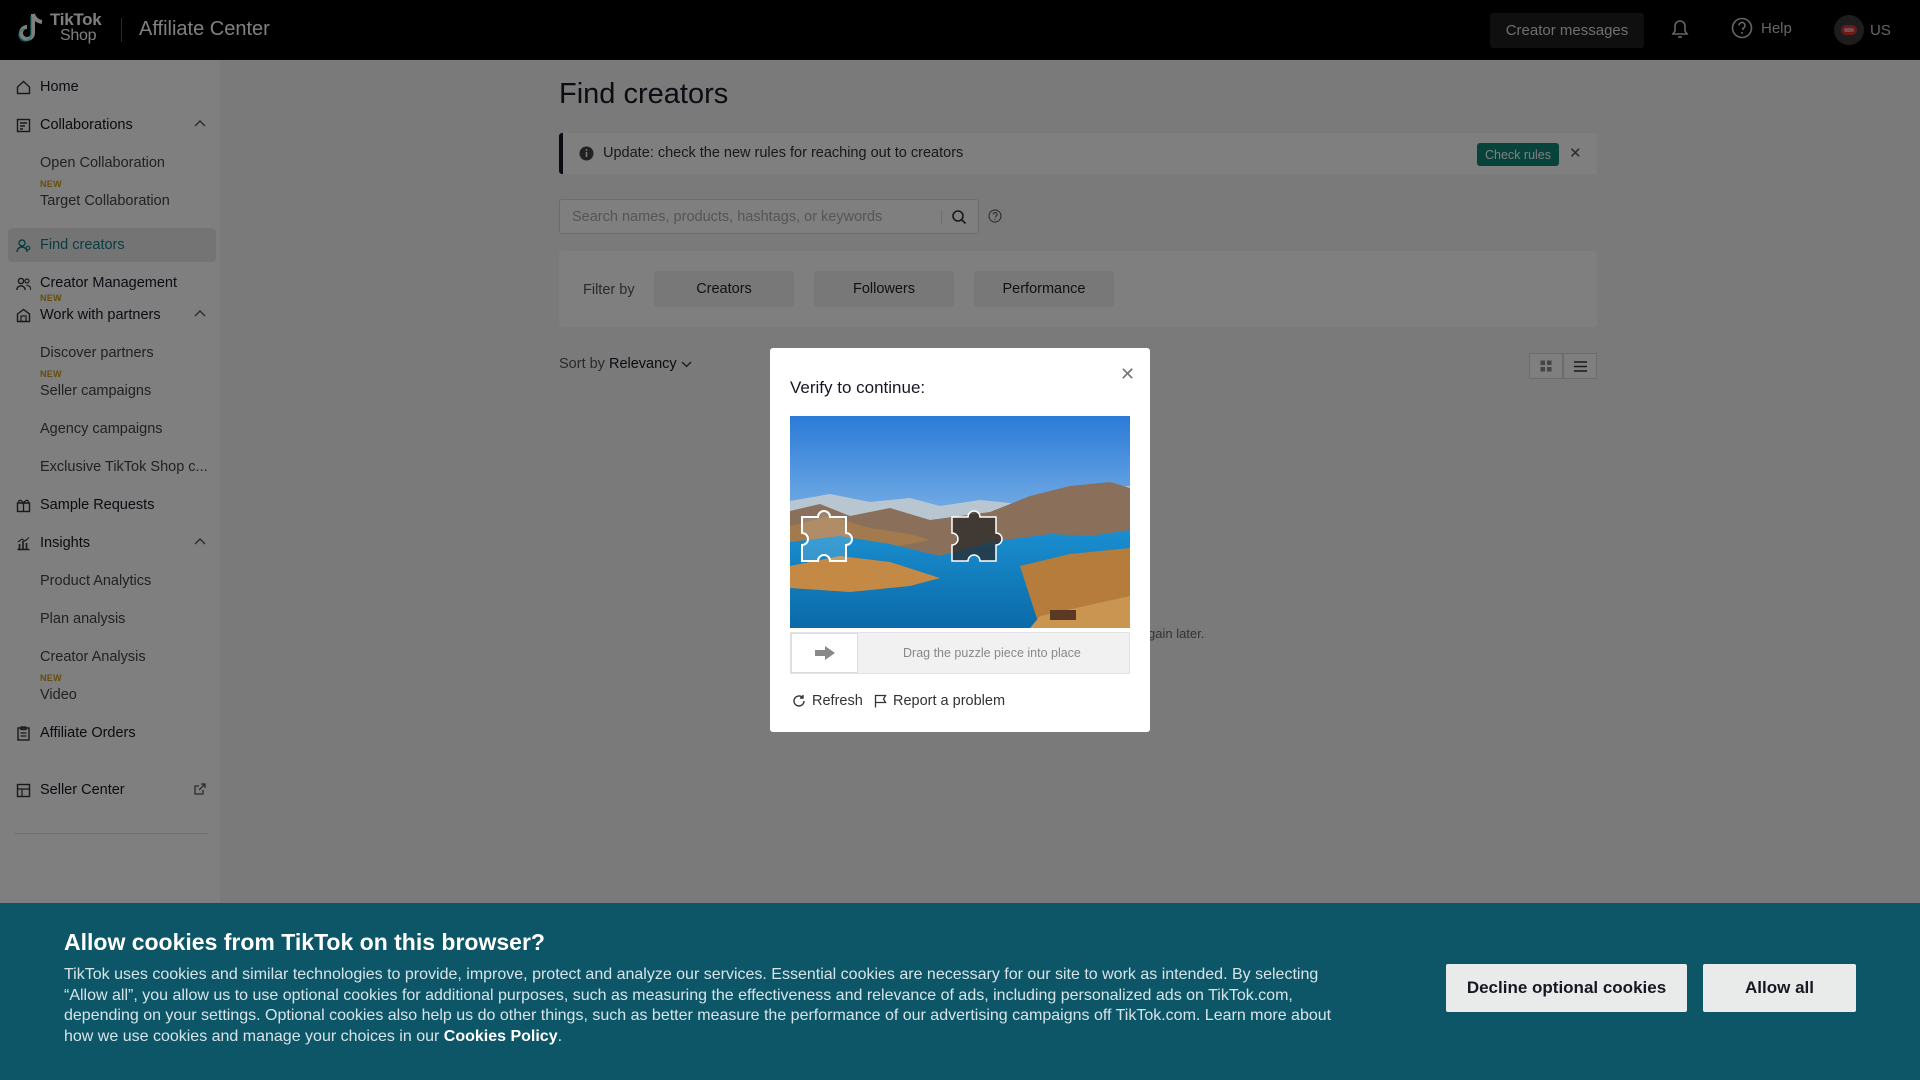 The image size is (1920, 1080). I want to click on allow-all-cookies-button: Allow all, so click(1779, 988).